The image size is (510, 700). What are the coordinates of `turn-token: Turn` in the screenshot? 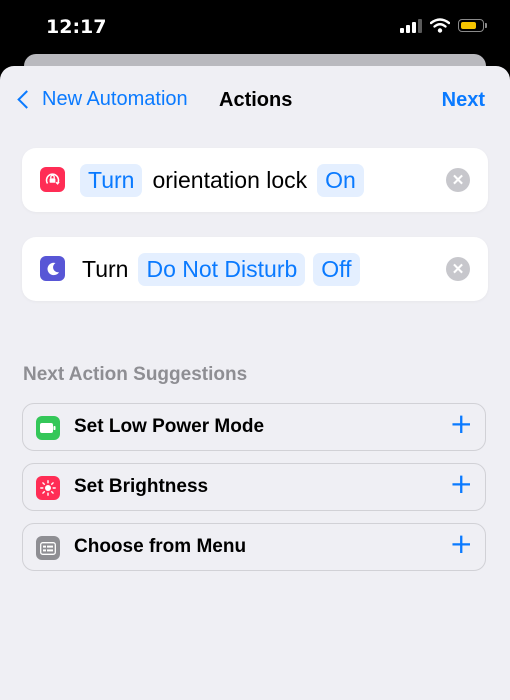 It's located at (111, 180).